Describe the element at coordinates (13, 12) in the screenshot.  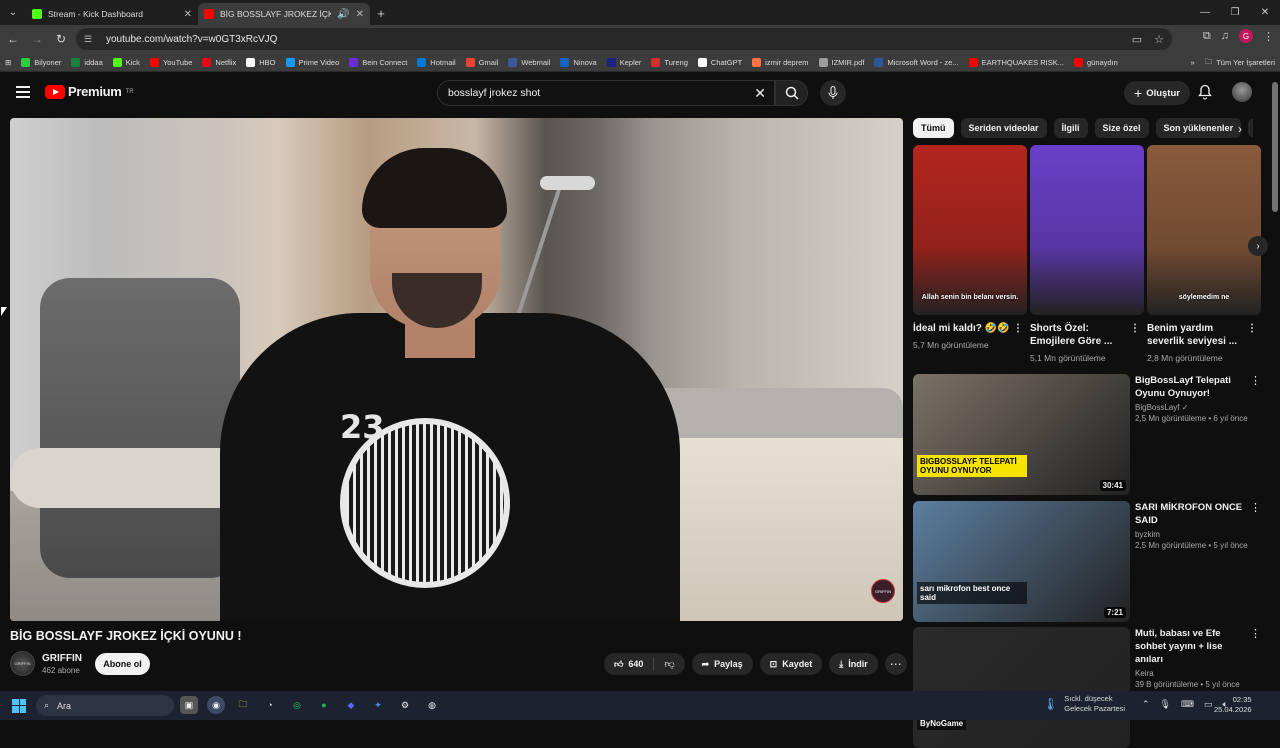
I see `tab-search-menu-button: ⌄` at that location.